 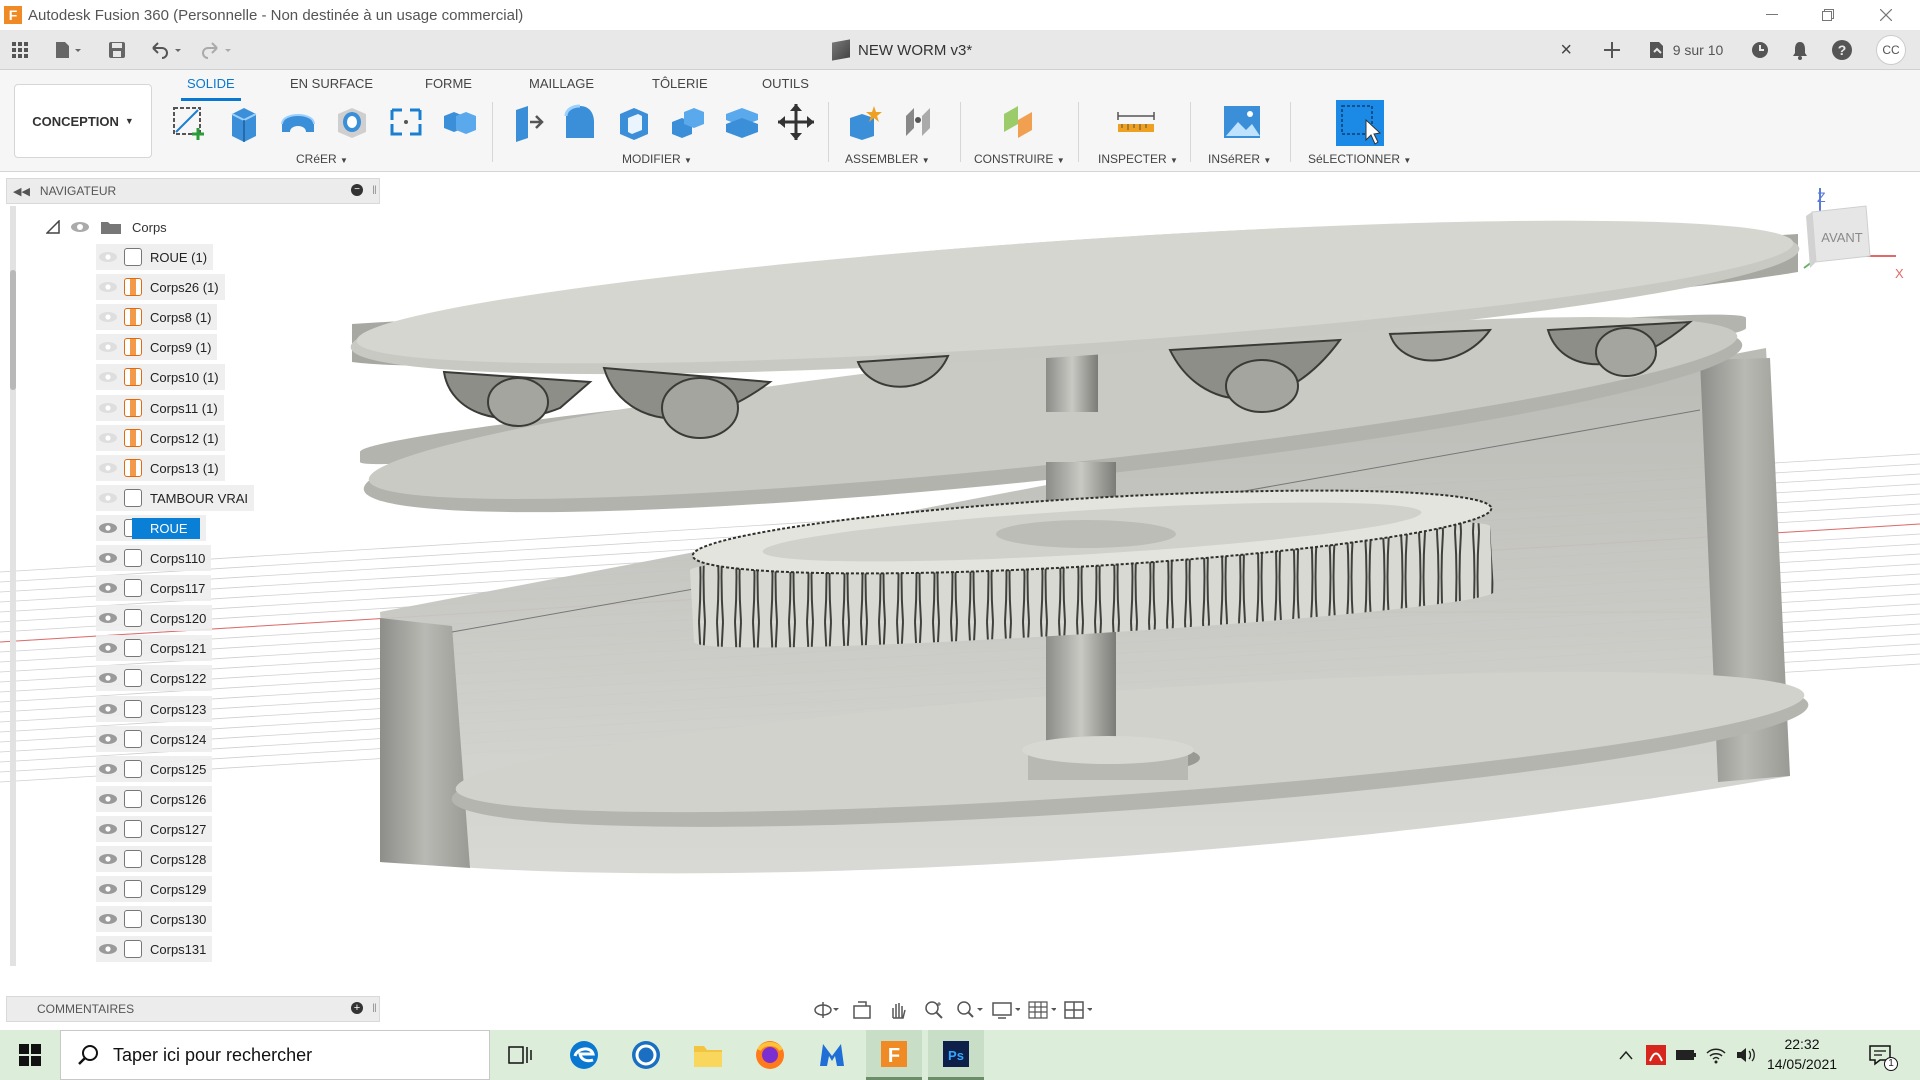 What do you see at coordinates (331, 87) in the screenshot?
I see `tab-en-surface: EN SURFACE` at bounding box center [331, 87].